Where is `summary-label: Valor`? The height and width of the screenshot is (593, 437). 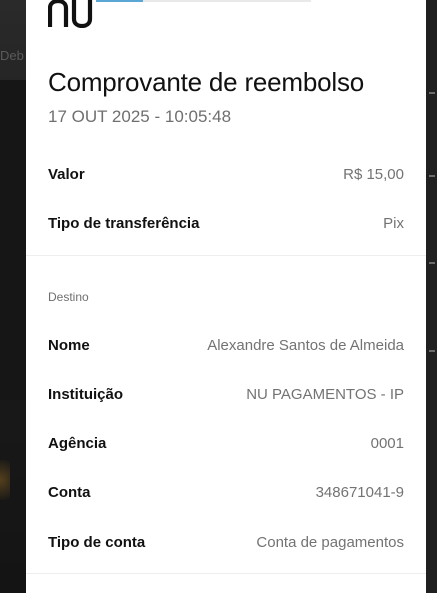 summary-label: Valor is located at coordinates (66, 174).